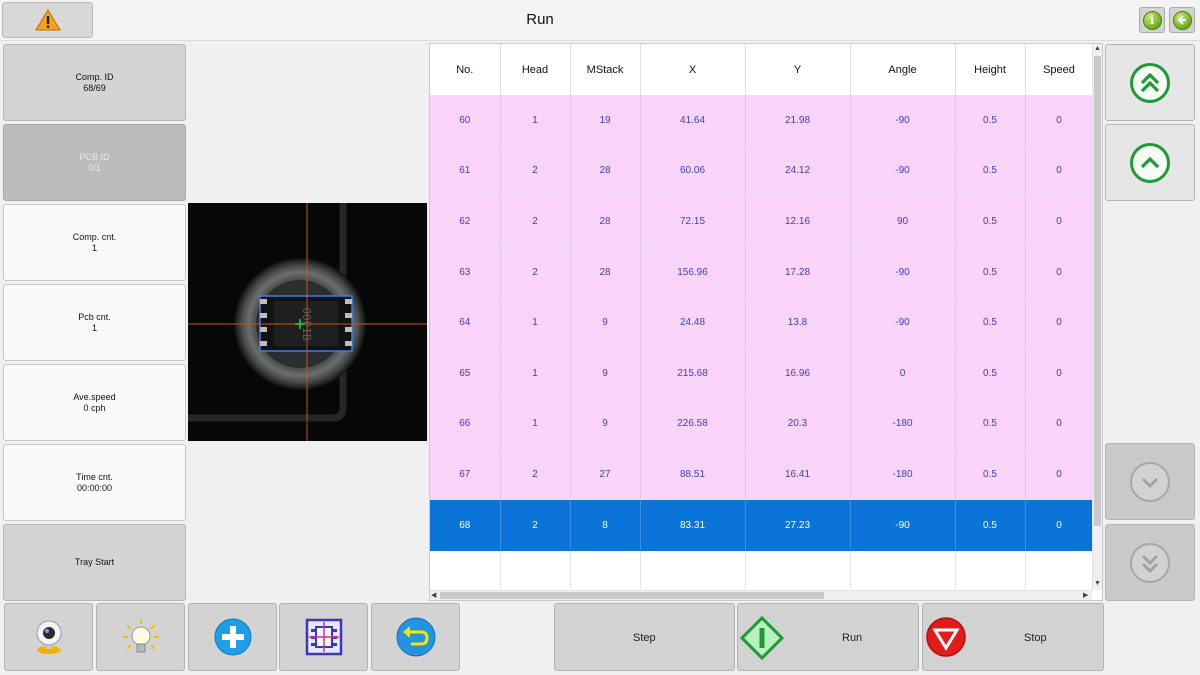  What do you see at coordinates (762, 323) in the screenshot?
I see `table-row: 64 1 9 24.48 13.8 -90 0.5 0` at bounding box center [762, 323].